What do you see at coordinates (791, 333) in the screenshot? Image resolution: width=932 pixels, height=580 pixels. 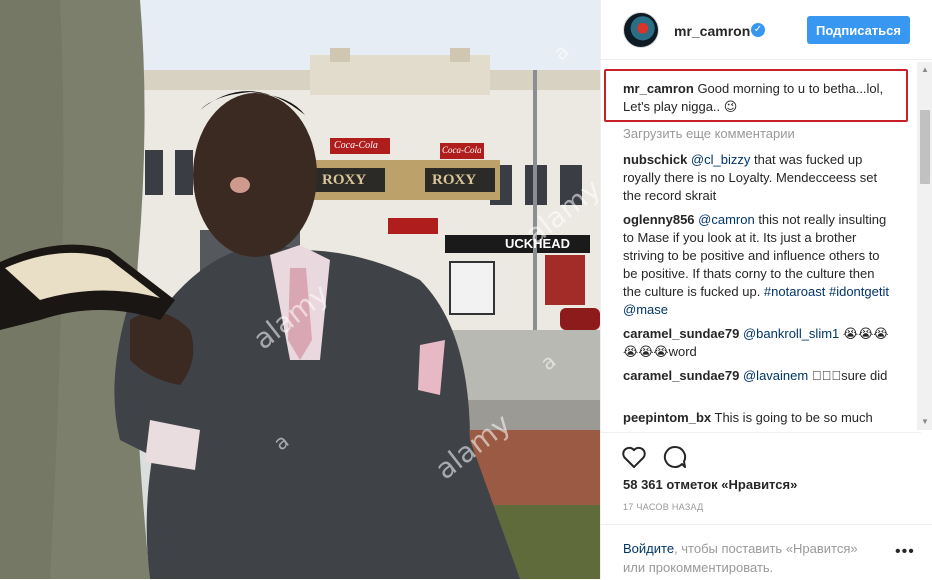 I see `comment-mention: @bankroll_slim1` at bounding box center [791, 333].